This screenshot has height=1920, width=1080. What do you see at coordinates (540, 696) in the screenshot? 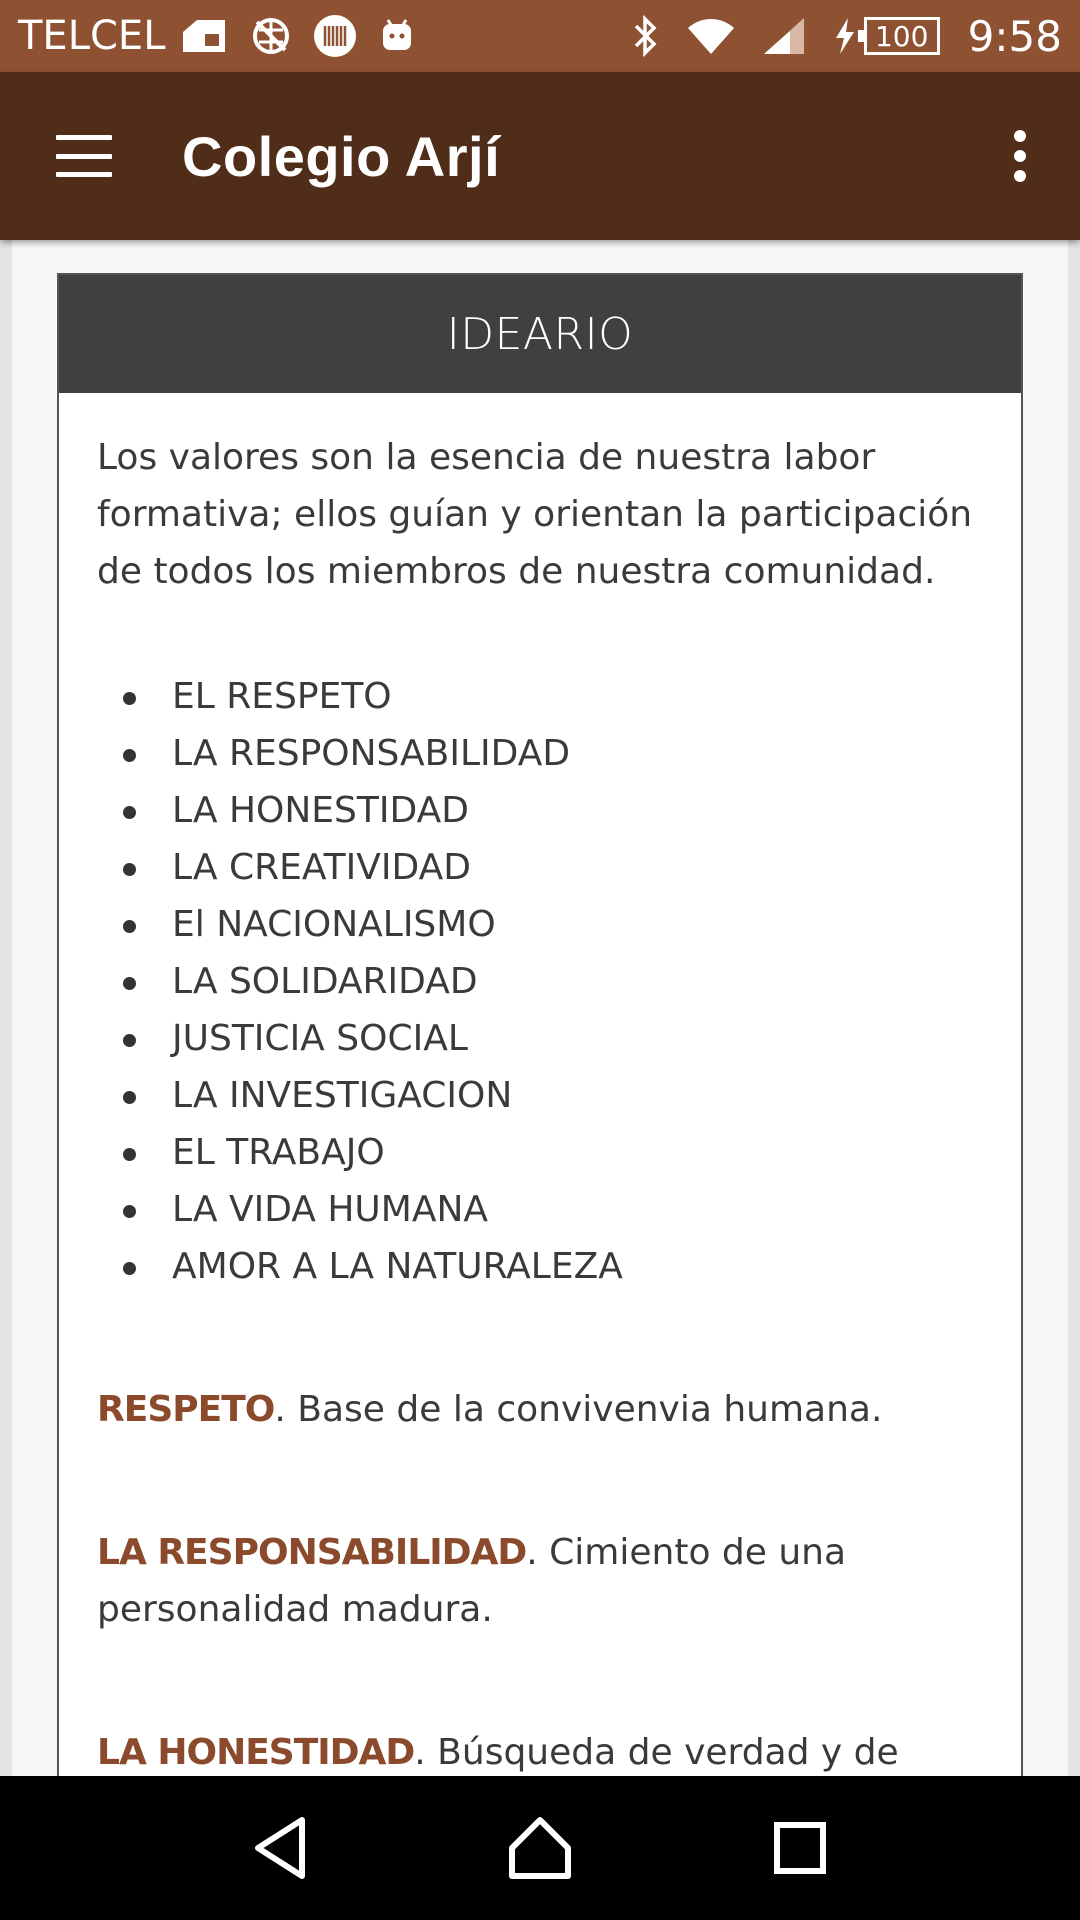
I see `list-item: EL RESPETO` at bounding box center [540, 696].